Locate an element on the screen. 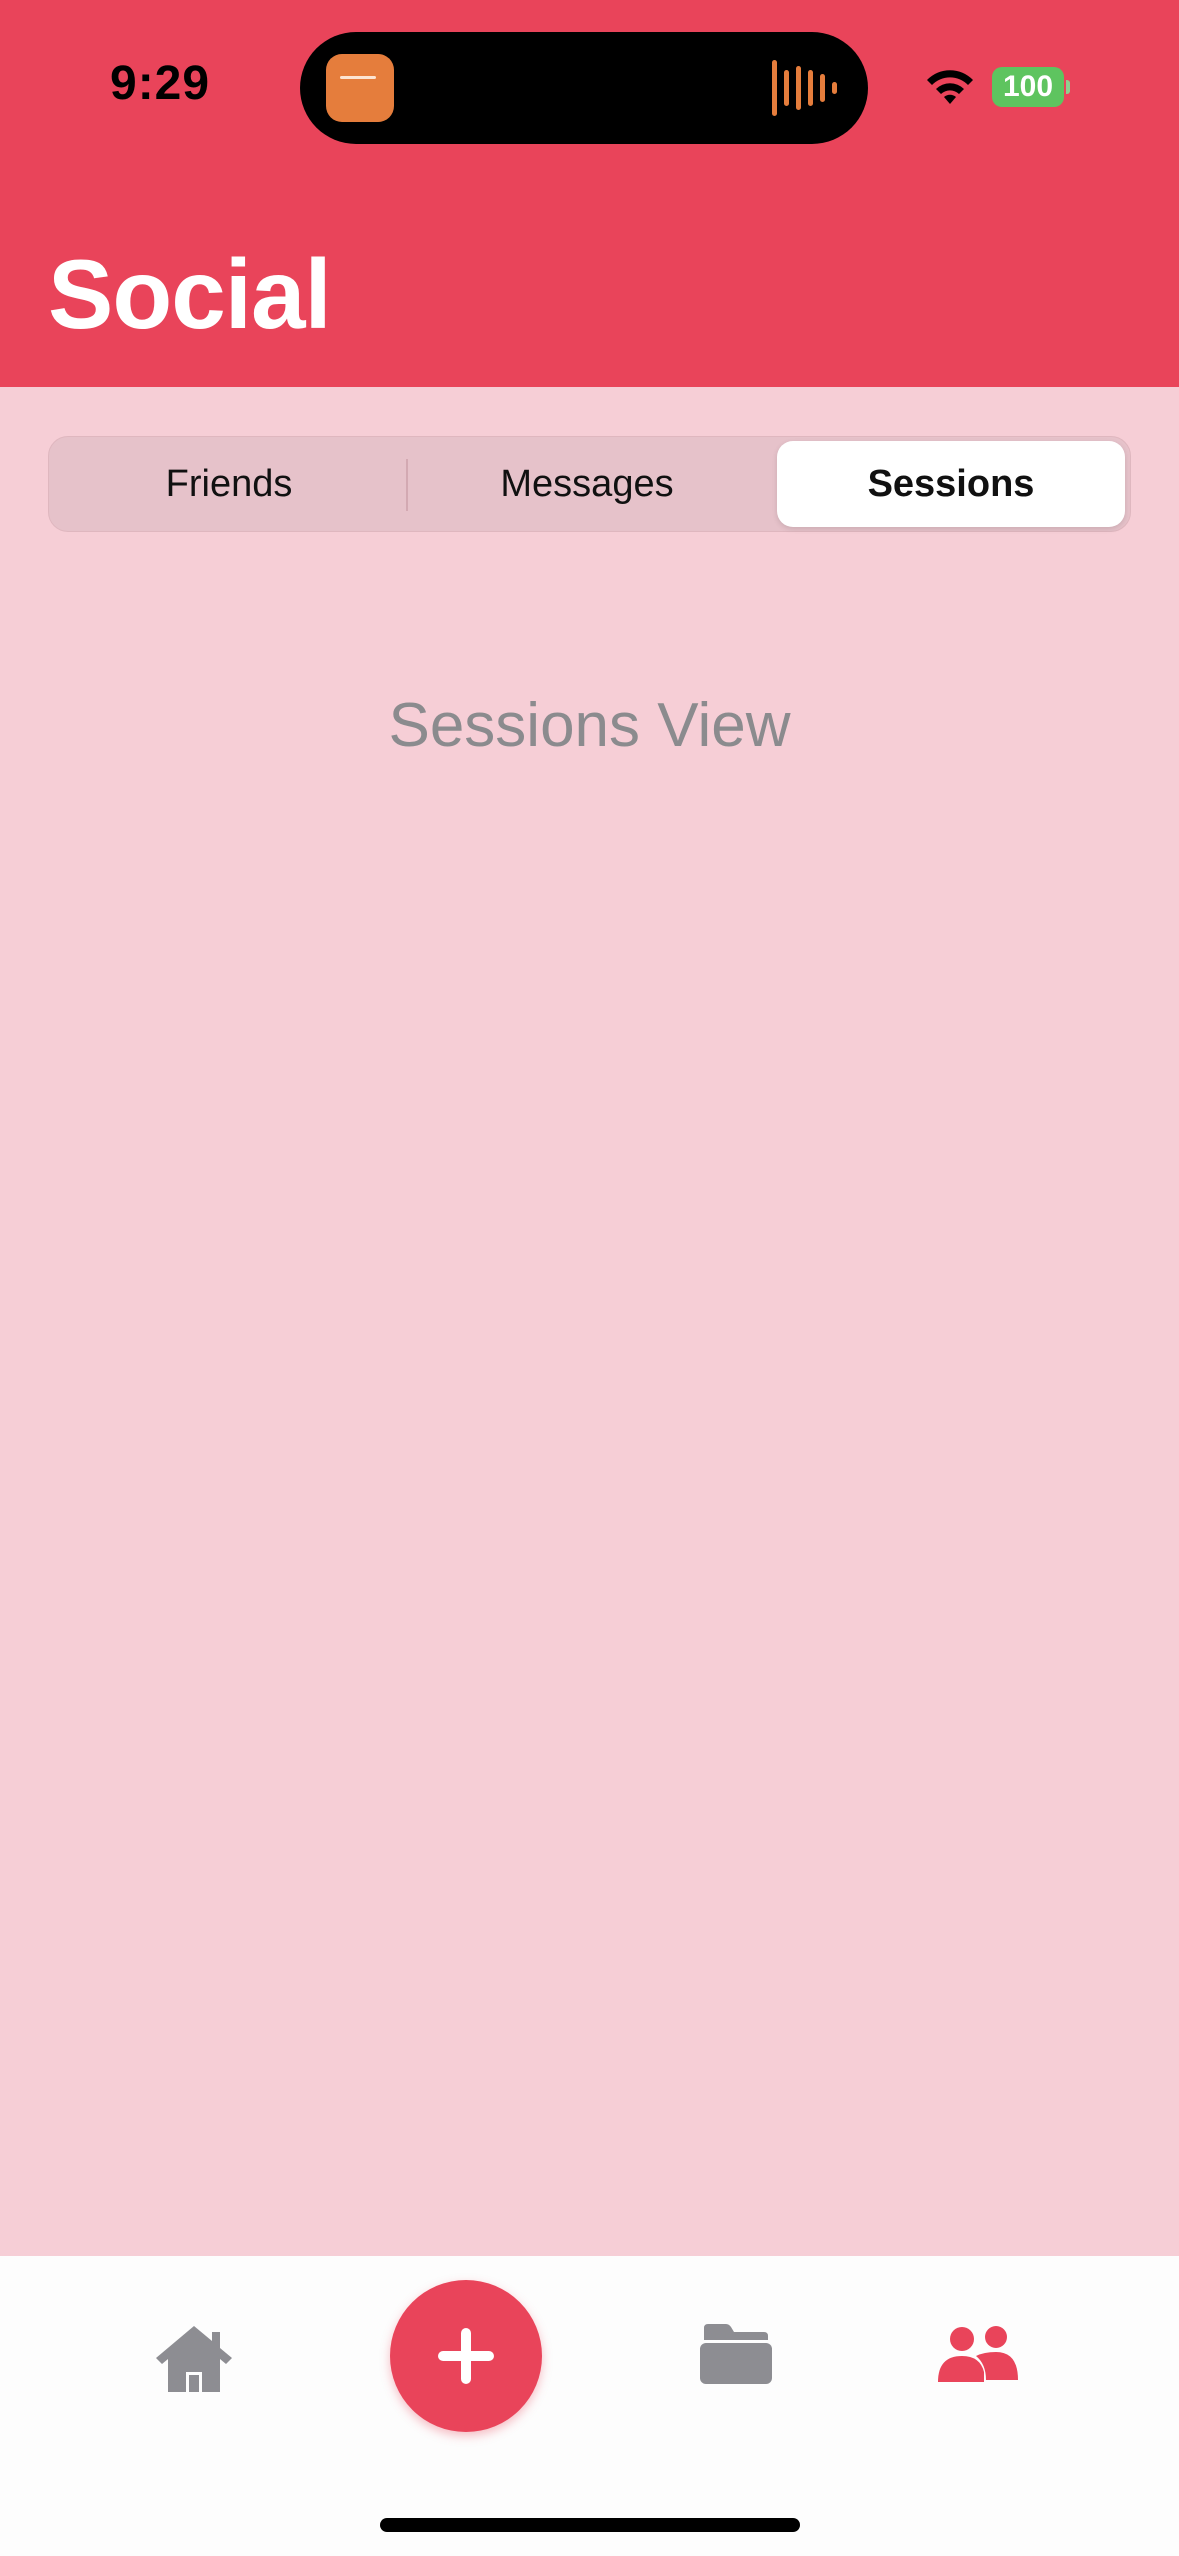  segmented-control: Friends Messages Sessions is located at coordinates (589, 484).